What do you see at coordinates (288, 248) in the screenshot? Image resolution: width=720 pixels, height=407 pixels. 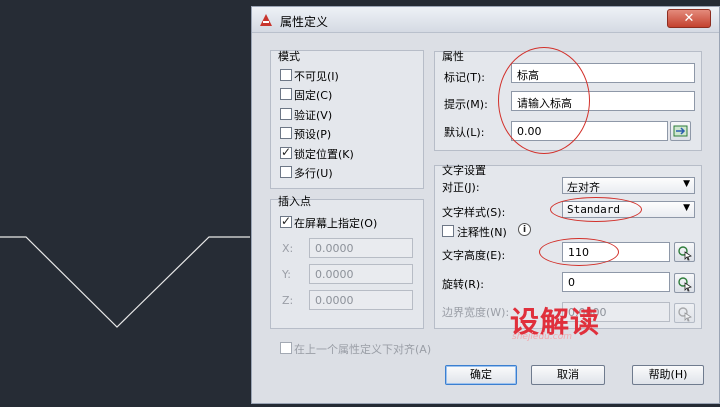 I see `x-label: X:` at bounding box center [288, 248].